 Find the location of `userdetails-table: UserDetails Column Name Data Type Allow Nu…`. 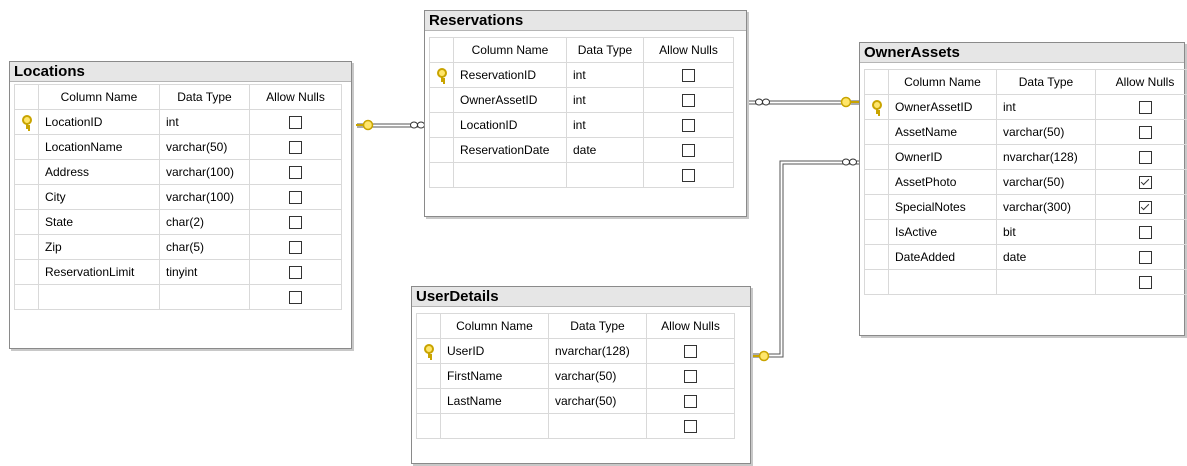

userdetails-table: UserDetails Column Name Data Type Allow Nu… is located at coordinates (581, 375).